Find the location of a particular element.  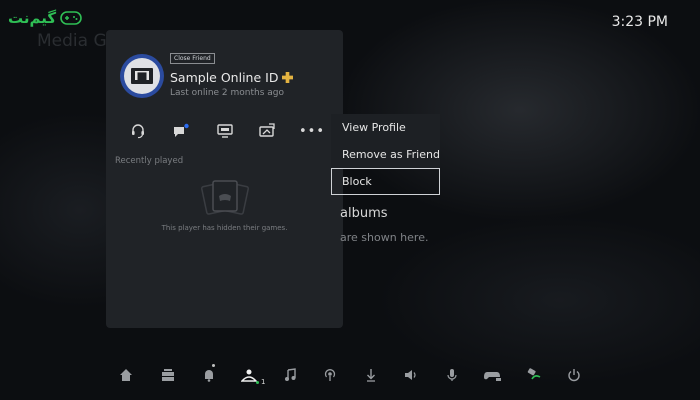

online-id: Sample Online ID is located at coordinates (232, 77).